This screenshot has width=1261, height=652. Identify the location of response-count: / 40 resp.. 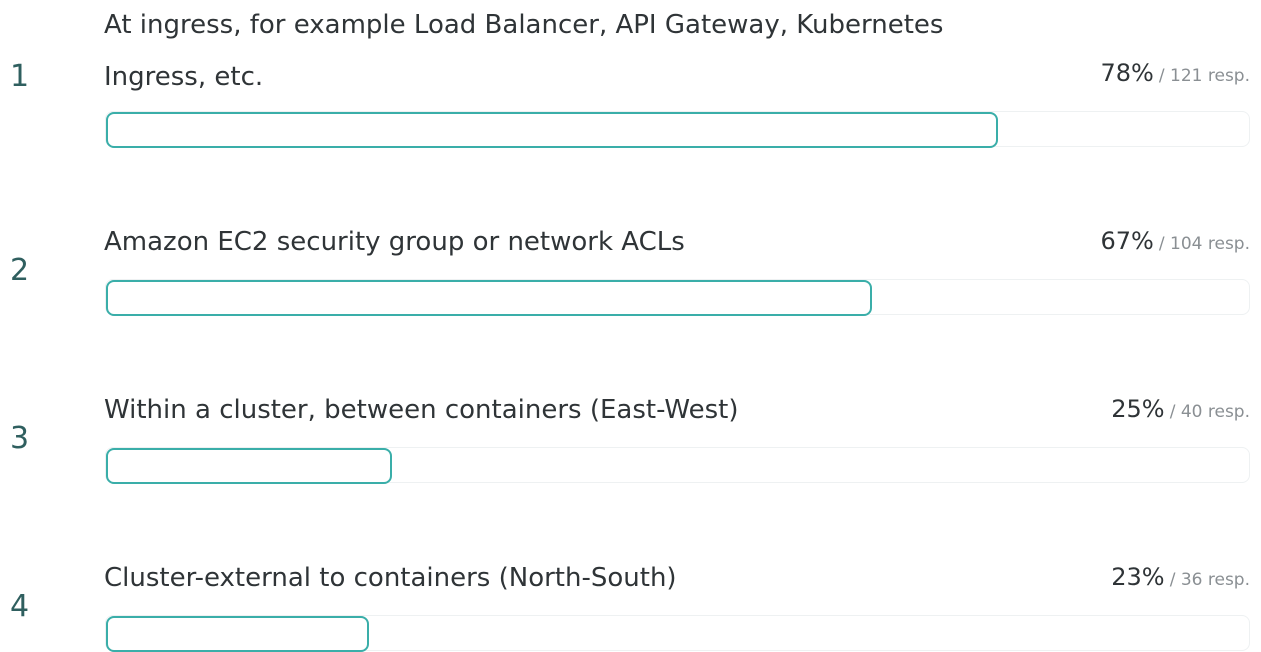
(1209, 412).